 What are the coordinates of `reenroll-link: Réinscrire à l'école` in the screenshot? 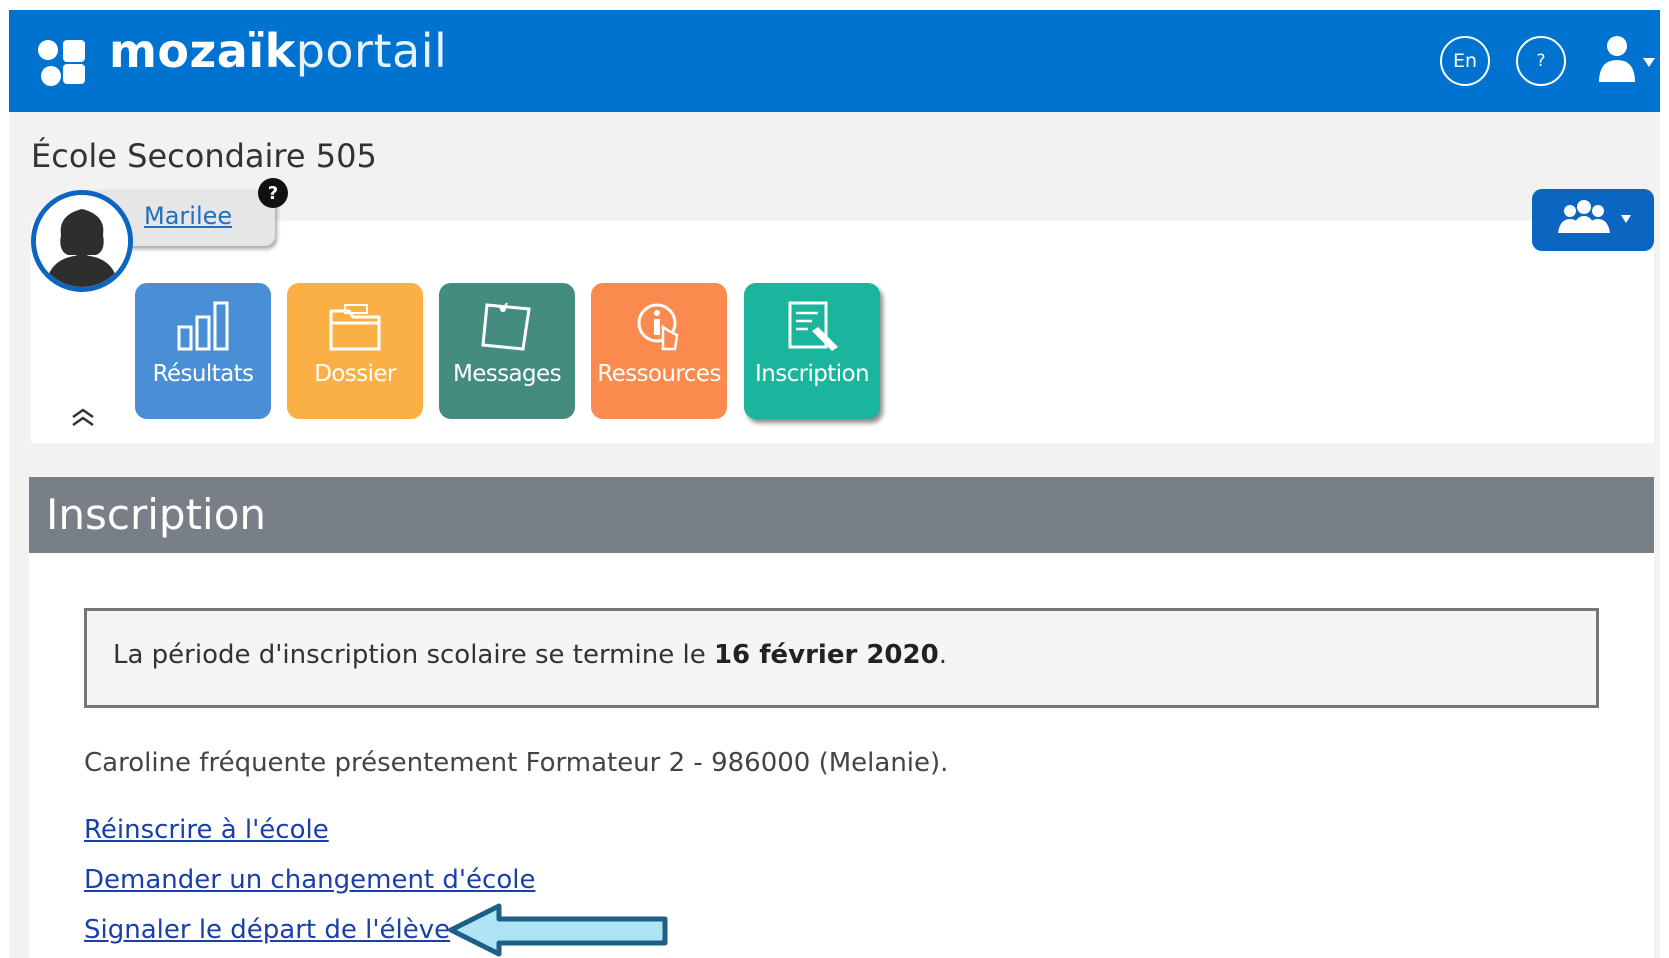 It's located at (206, 830).